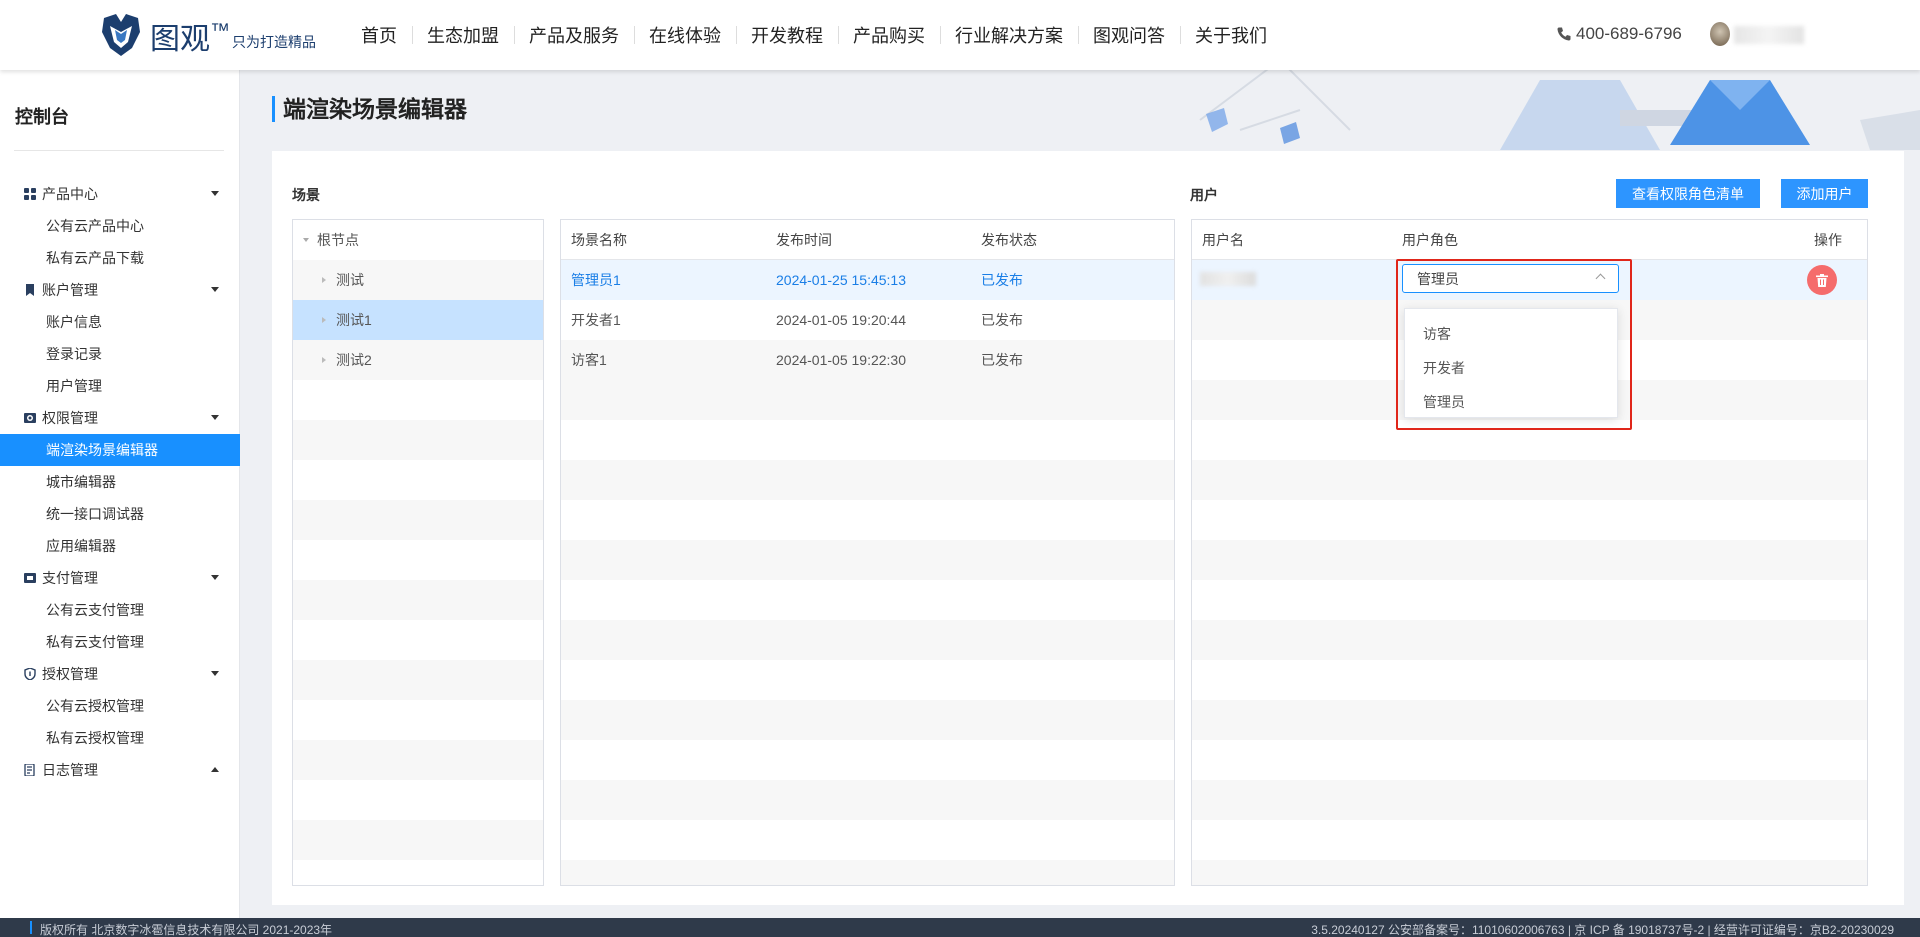 This screenshot has width=1920, height=937. What do you see at coordinates (596, 280) in the screenshot?
I see `scene-name-cell: 管理员1` at bounding box center [596, 280].